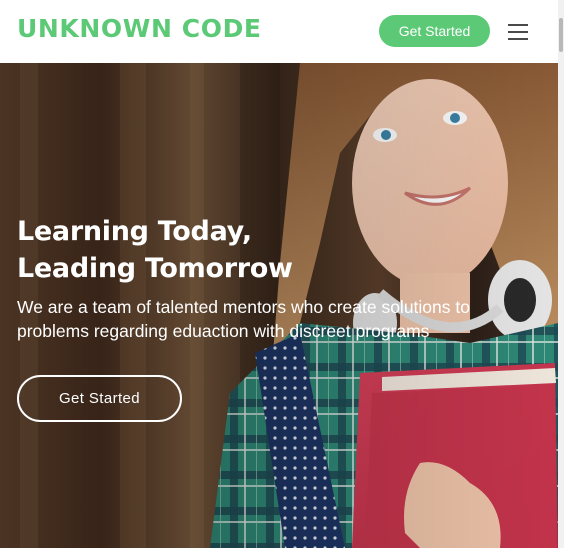 The width and height of the screenshot is (564, 548). What do you see at coordinates (561, 274) in the screenshot?
I see `page-scrollbar` at bounding box center [561, 274].